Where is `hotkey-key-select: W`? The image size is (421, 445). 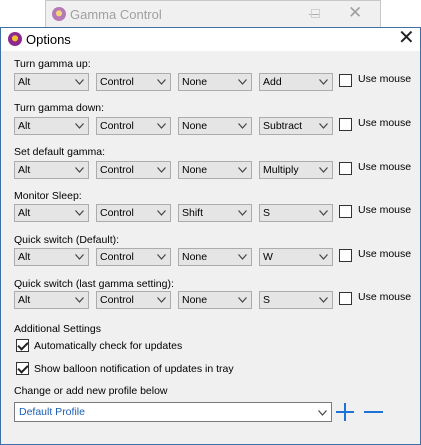
hotkey-key-select: W is located at coordinates (296, 257).